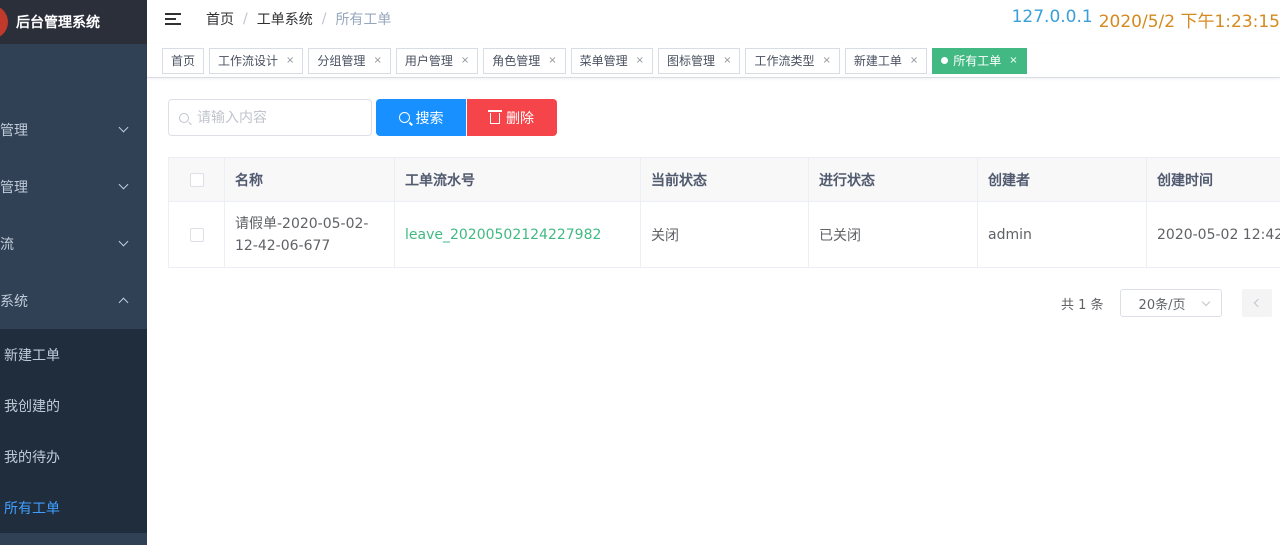  I want to click on cell-creator: admin, so click(1061, 234).